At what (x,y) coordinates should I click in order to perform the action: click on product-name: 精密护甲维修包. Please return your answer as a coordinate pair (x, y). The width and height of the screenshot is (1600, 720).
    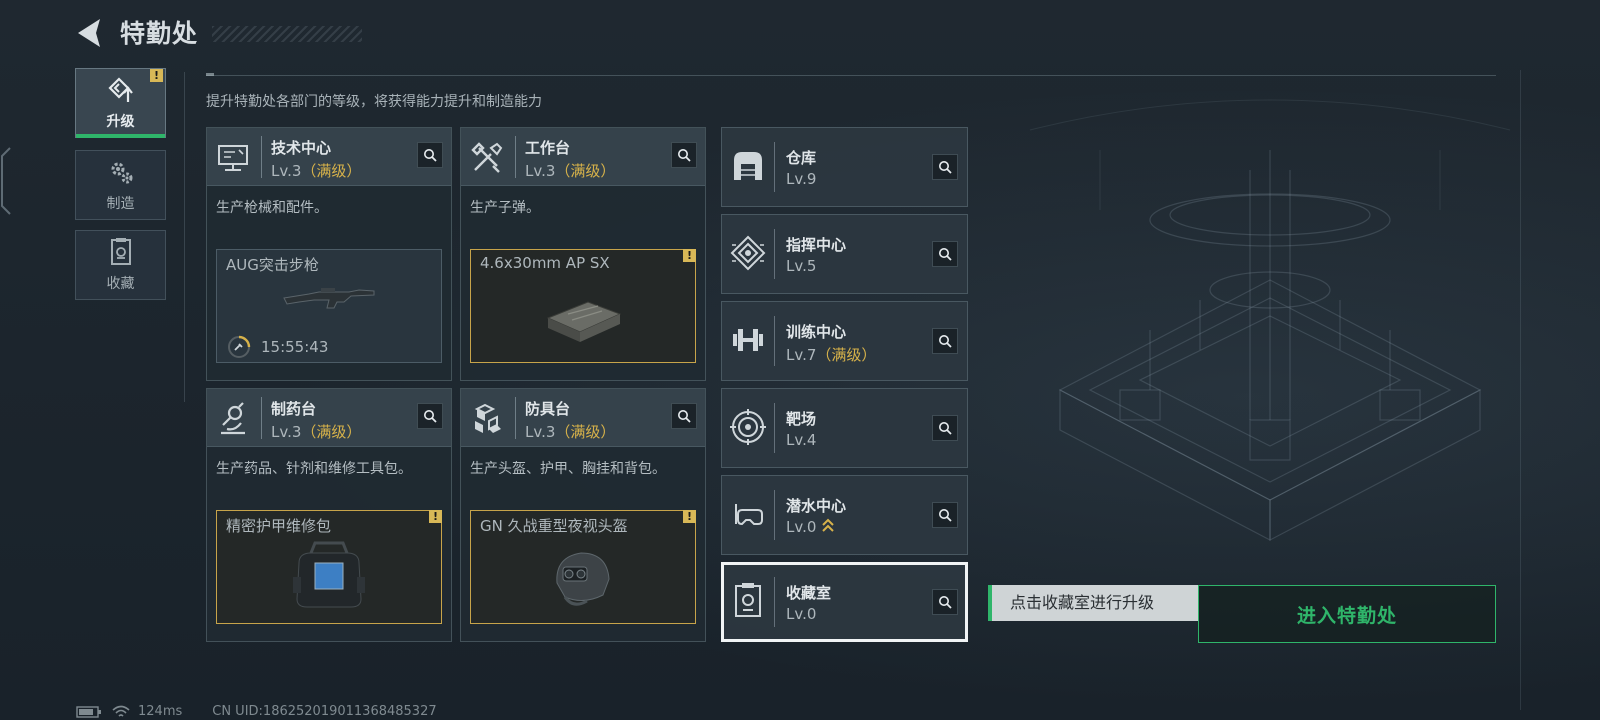
    Looking at the image, I should click on (279, 526).